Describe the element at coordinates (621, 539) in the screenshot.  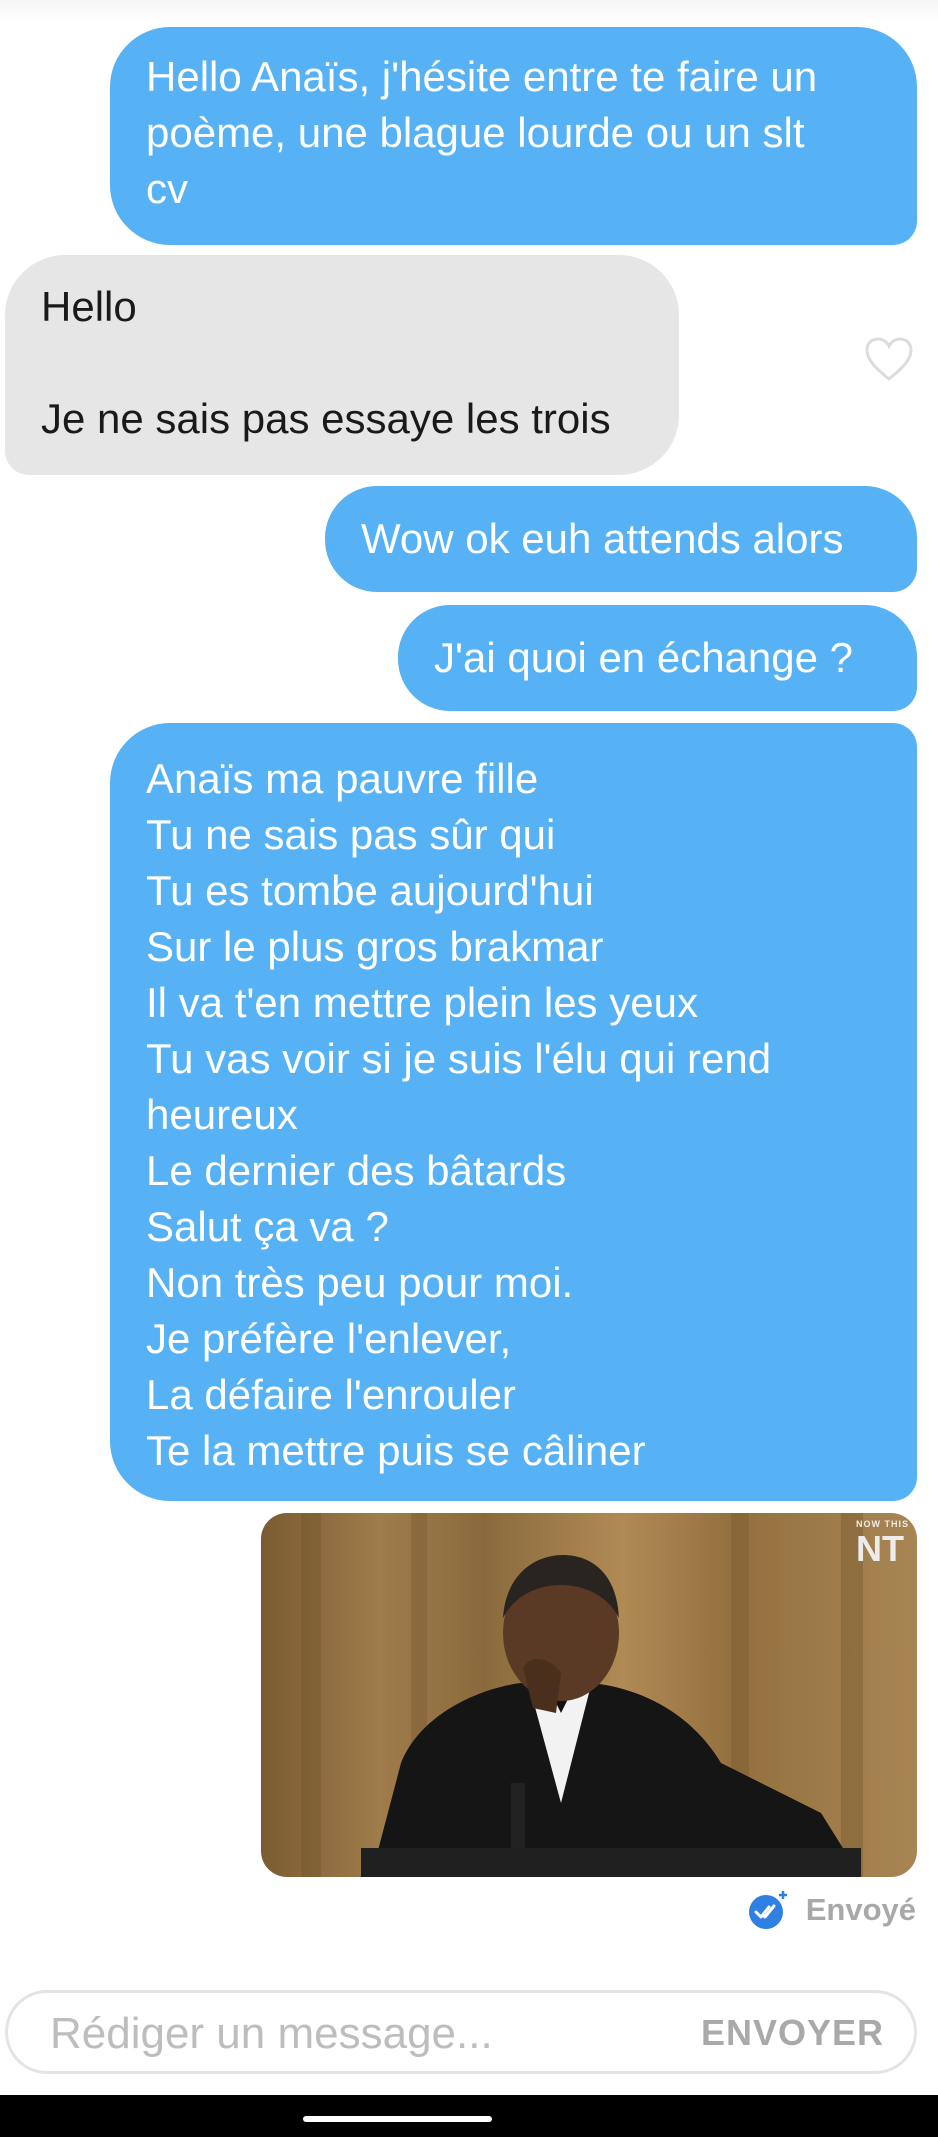
I see `message-bubble-sent: Wow ok euh attends alors` at that location.